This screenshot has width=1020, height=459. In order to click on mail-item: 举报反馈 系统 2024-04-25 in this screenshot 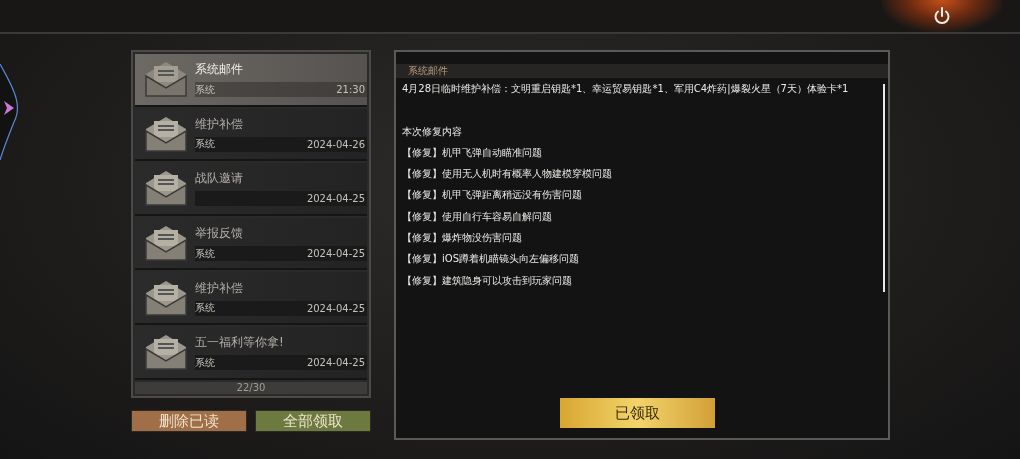, I will do `click(251, 244)`.